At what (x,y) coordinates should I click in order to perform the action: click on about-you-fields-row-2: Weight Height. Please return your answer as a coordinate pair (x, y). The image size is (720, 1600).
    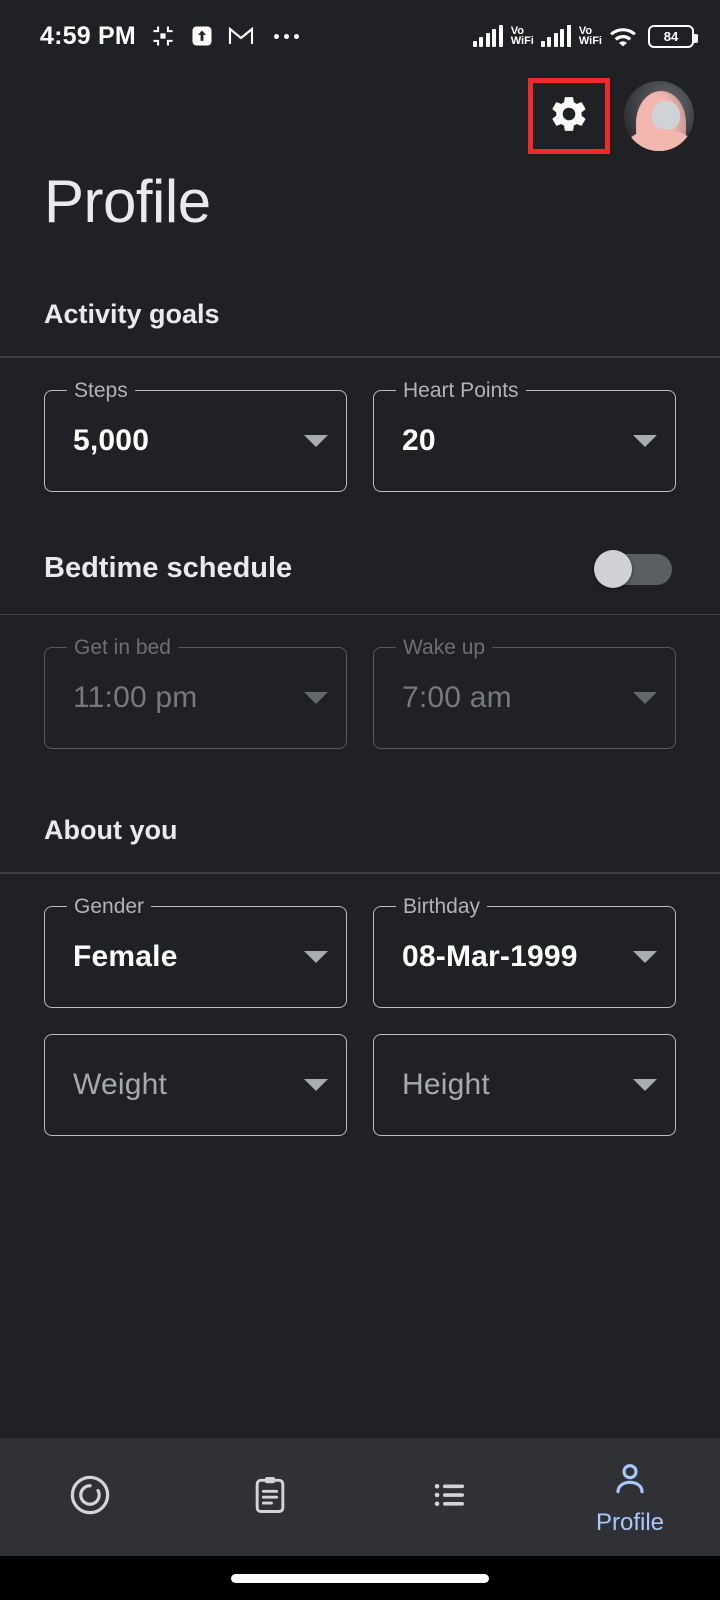
    Looking at the image, I should click on (360, 1072).